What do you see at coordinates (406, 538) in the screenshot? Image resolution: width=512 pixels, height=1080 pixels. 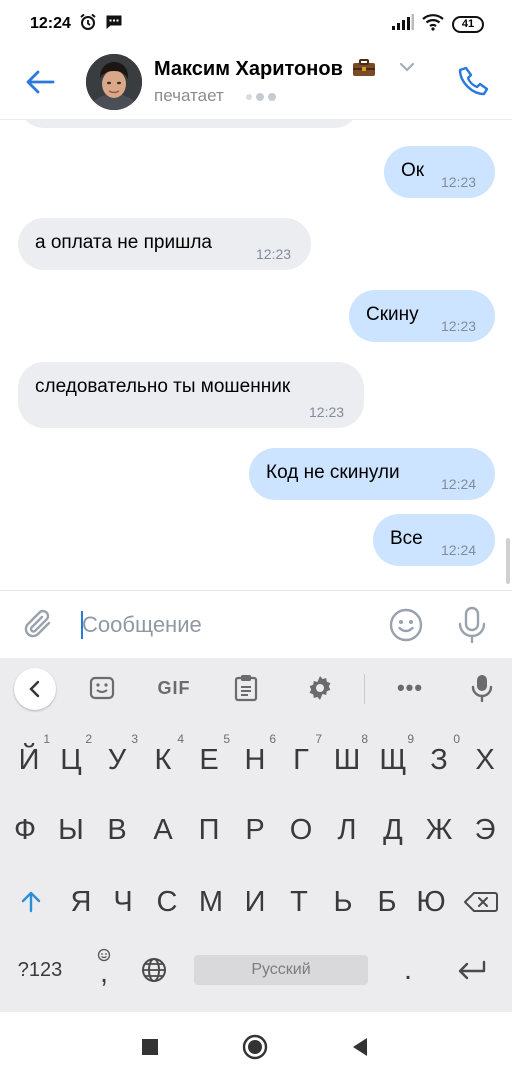 I see `message-text: Все` at bounding box center [406, 538].